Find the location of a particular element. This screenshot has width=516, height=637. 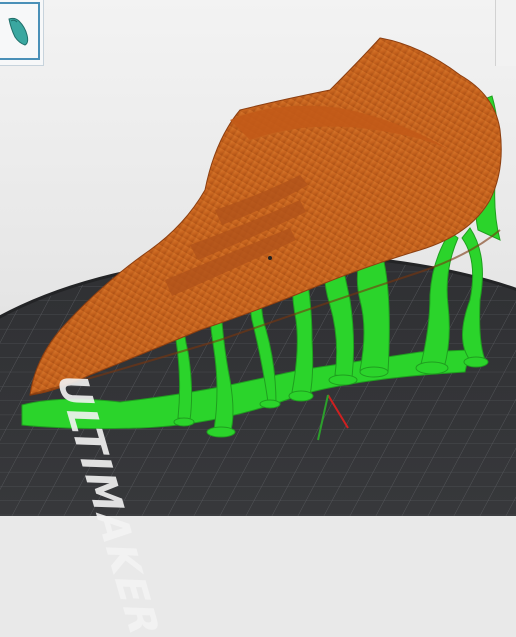

object-list-panel is located at coordinates (22, 33).